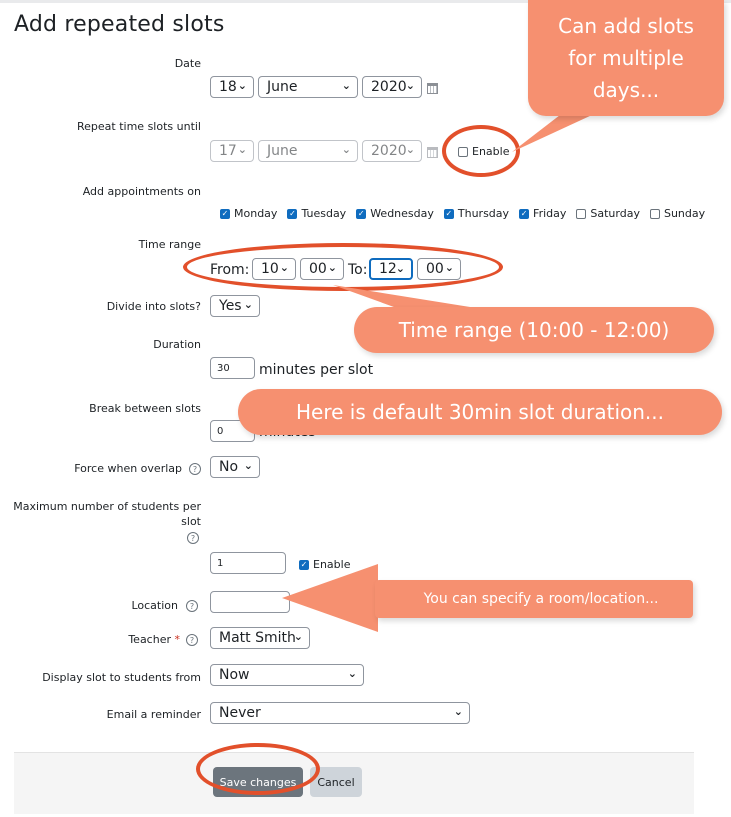 The height and width of the screenshot is (817, 731). What do you see at coordinates (330, 598) in the screenshot?
I see `pointer-location` at bounding box center [330, 598].